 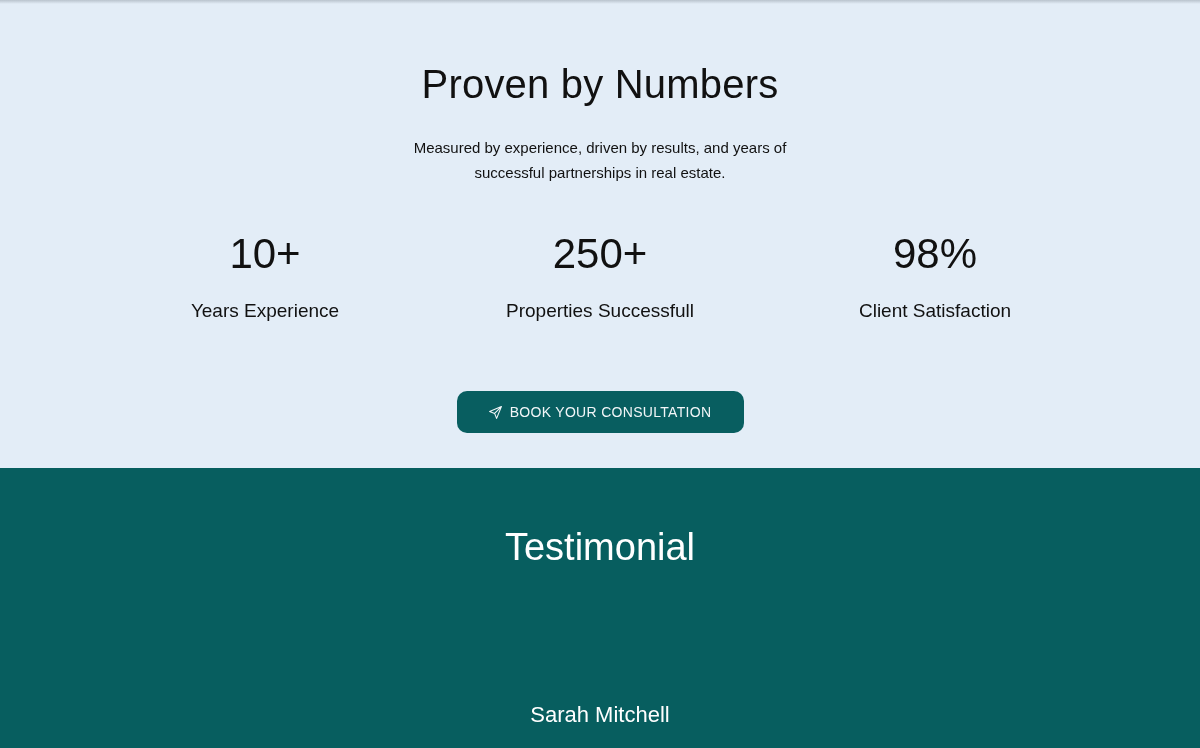 What do you see at coordinates (600, 254) in the screenshot?
I see `stat-value: 250+` at bounding box center [600, 254].